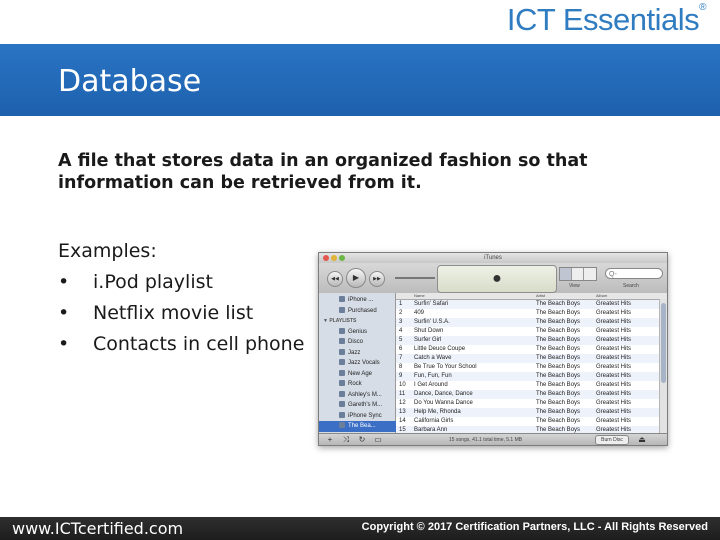 This screenshot has height=540, width=720. What do you see at coordinates (346, 439) in the screenshot?
I see `shuffle-icon: ⤨` at bounding box center [346, 439].